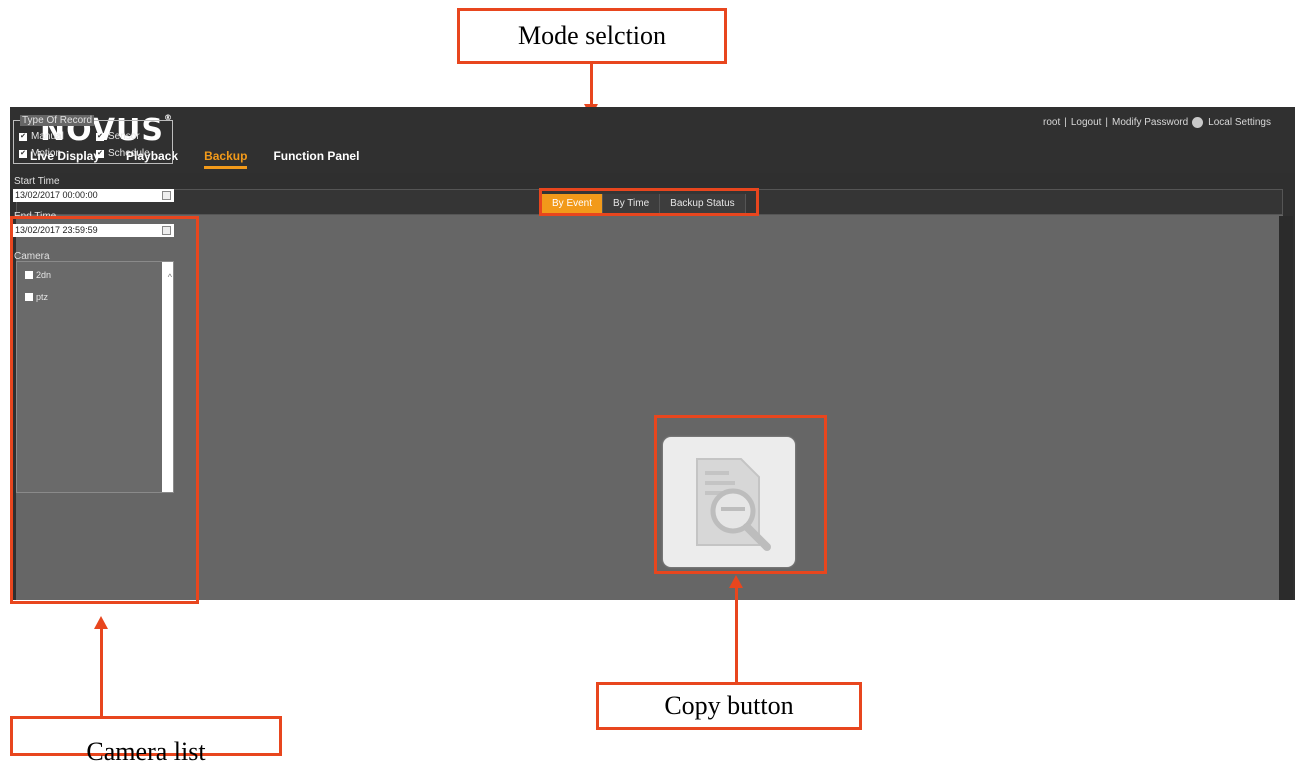 This screenshot has width=1295, height=767. I want to click on checkbox-manual: ✔ Manual, so click(41, 136).